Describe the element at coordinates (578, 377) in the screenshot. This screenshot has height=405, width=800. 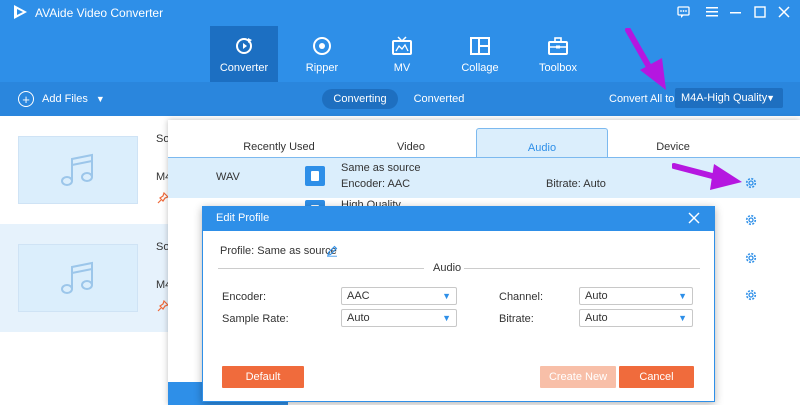
I see `create-new-button: Create New` at that location.